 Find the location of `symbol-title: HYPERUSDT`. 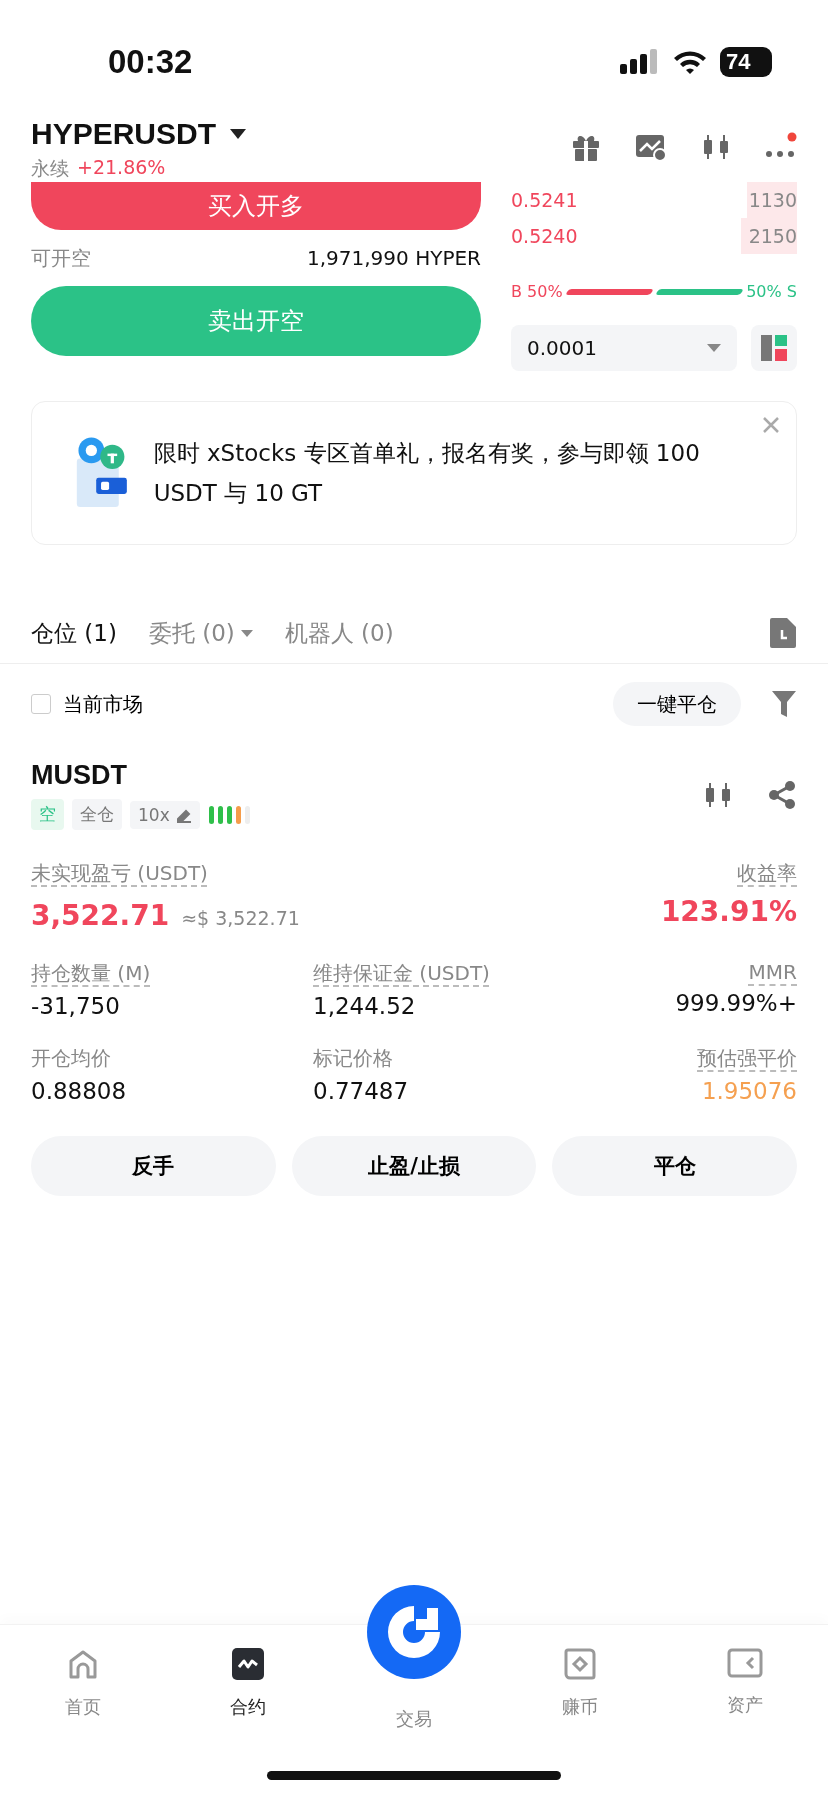

symbol-title: HYPERUSDT is located at coordinates (124, 134).